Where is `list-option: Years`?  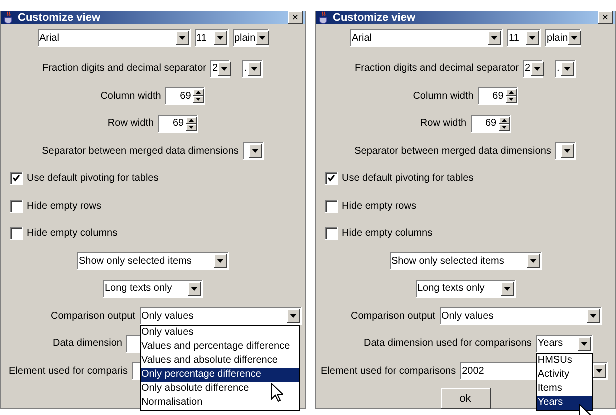
list-option: Years is located at coordinates (564, 403).